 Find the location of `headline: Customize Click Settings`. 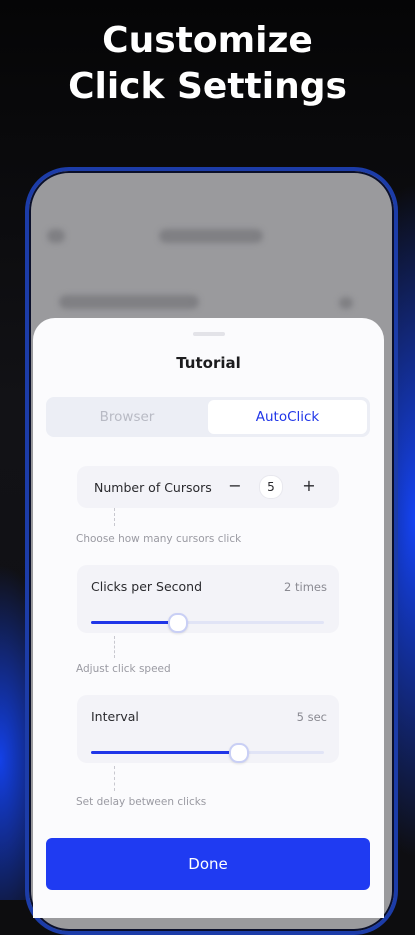

headline: Customize Click Settings is located at coordinates (207, 64).